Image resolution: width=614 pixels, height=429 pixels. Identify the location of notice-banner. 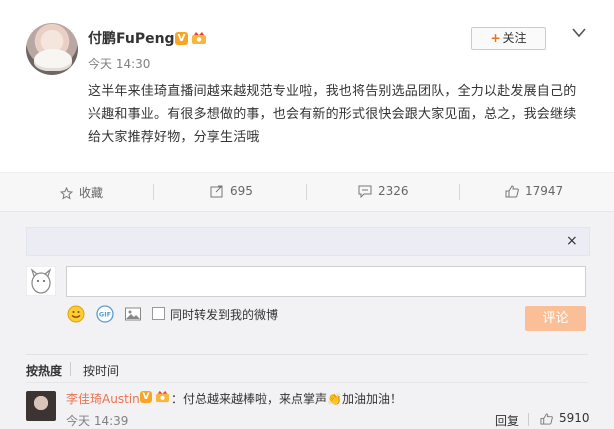
(308, 241).